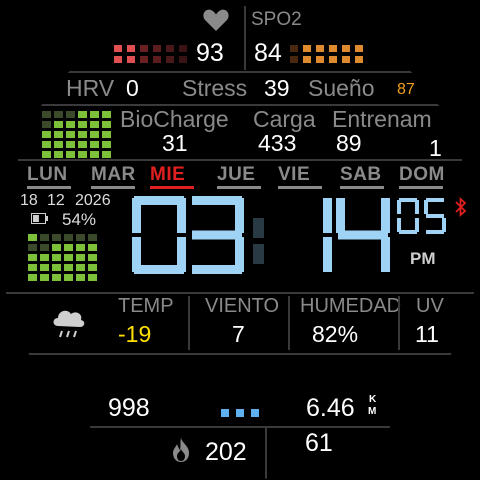  Describe the element at coordinates (255, 413) in the screenshot. I see `page-dot` at that location.